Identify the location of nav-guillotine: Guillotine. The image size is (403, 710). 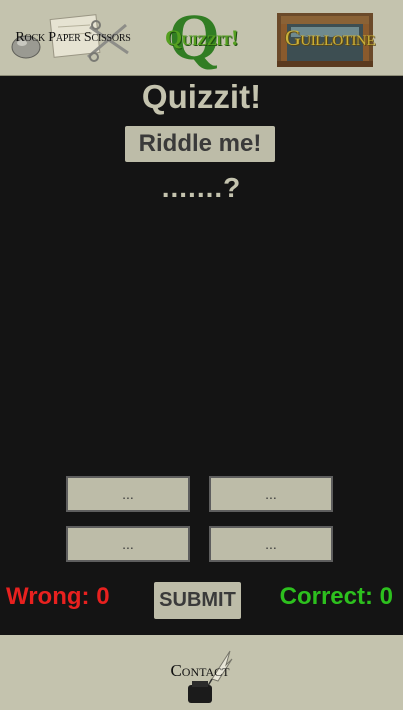
(330, 38).